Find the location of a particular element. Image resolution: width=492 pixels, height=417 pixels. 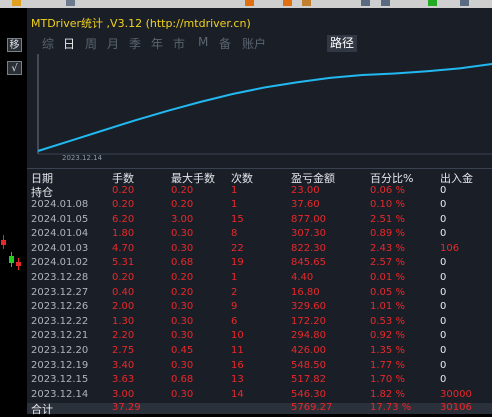

tab-week: 周 is located at coordinates (91, 43).